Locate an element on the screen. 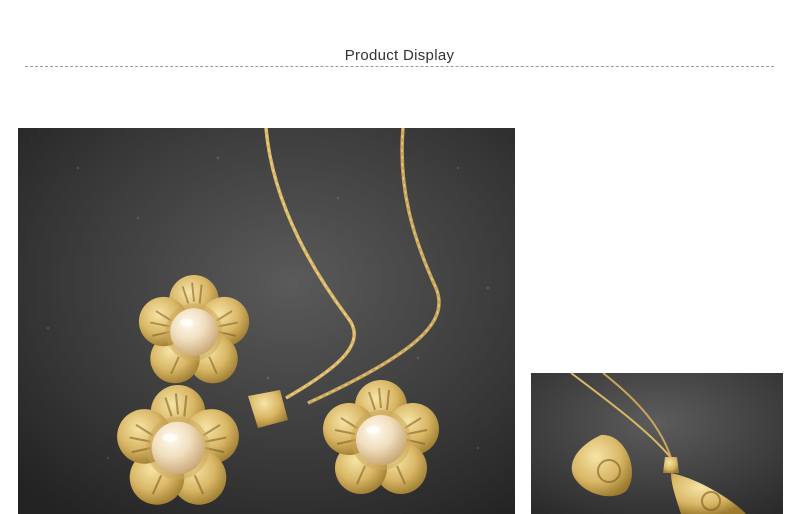 The height and width of the screenshot is (514, 800). dashed-divider is located at coordinates (399, 66).